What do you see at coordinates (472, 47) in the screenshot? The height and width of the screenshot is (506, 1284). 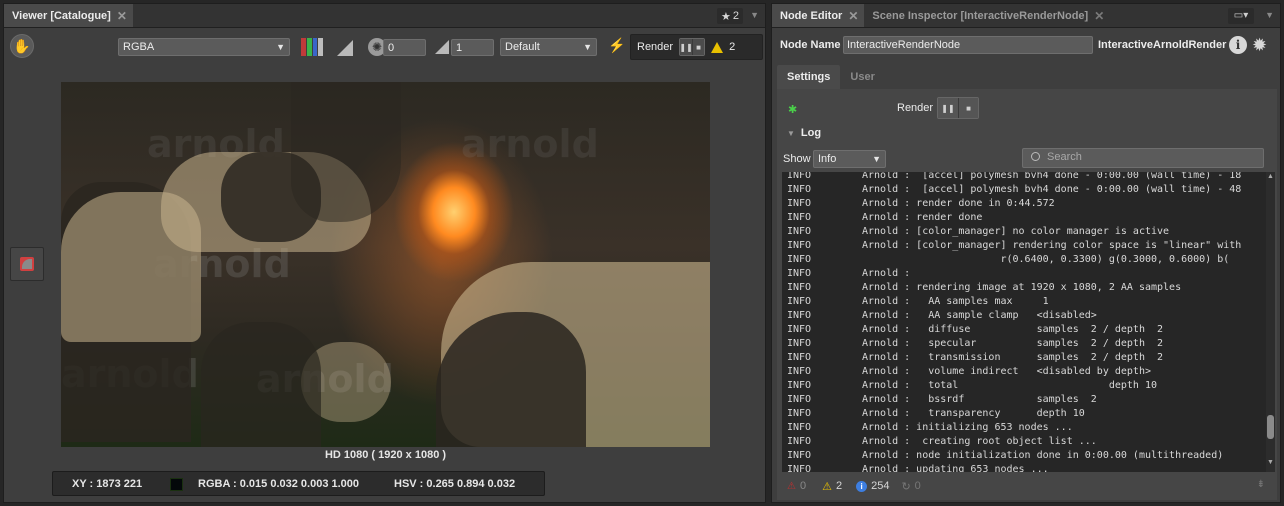 I see `gamma-field: 1` at bounding box center [472, 47].